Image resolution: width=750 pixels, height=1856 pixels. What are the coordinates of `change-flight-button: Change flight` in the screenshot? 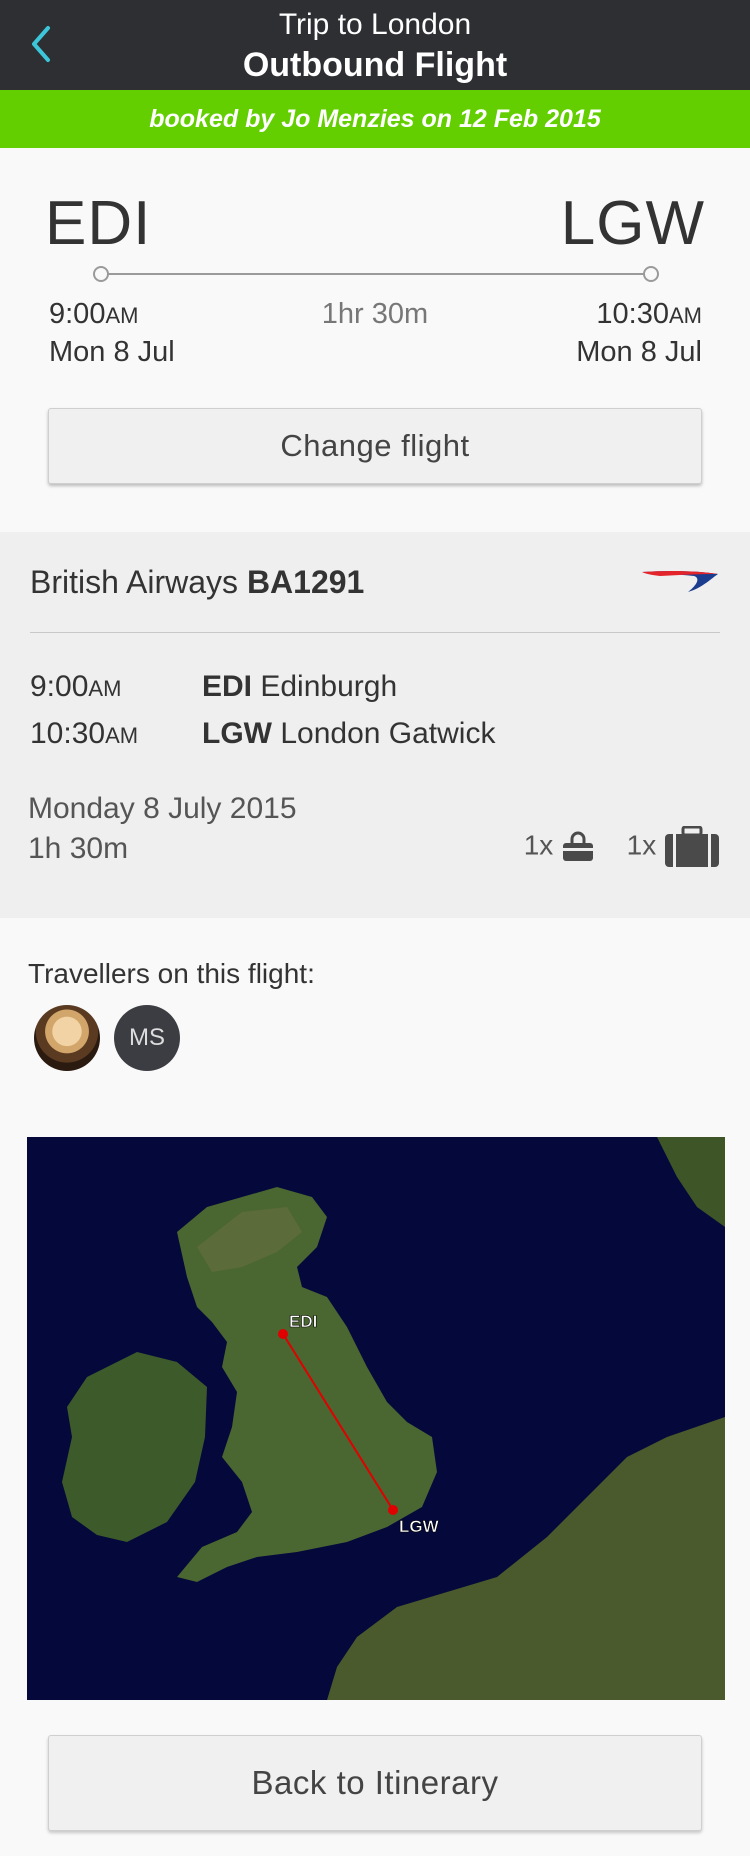 It's located at (375, 446).